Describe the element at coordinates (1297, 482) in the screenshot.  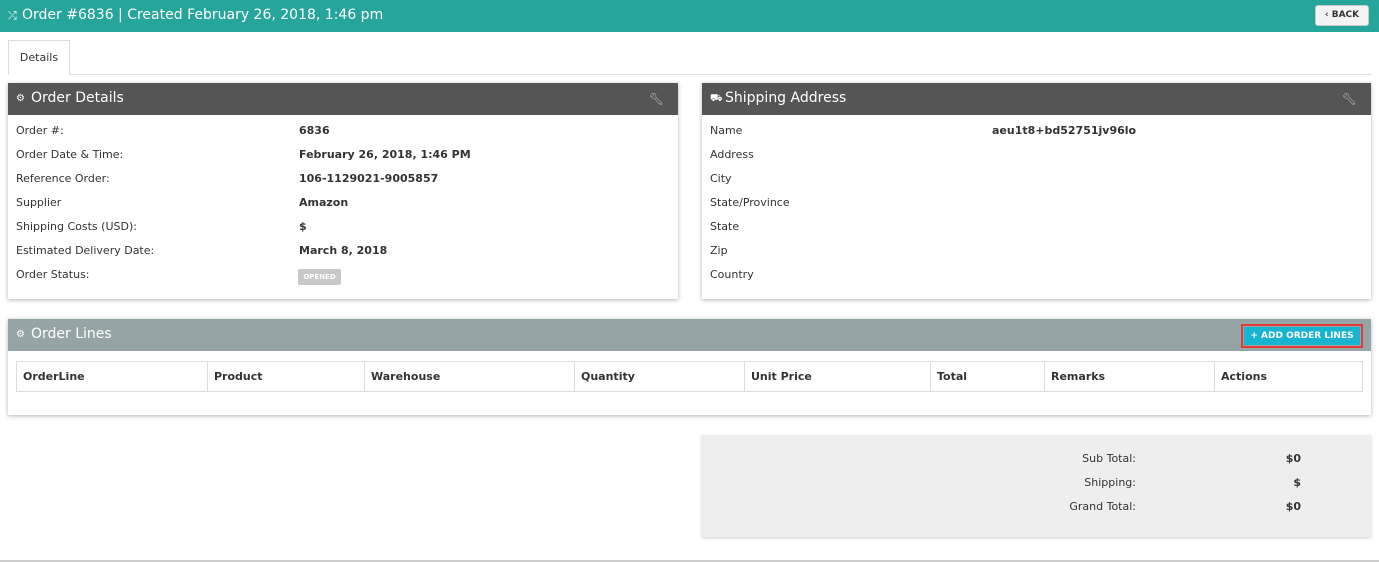
I see `shipping-value: $` at that location.